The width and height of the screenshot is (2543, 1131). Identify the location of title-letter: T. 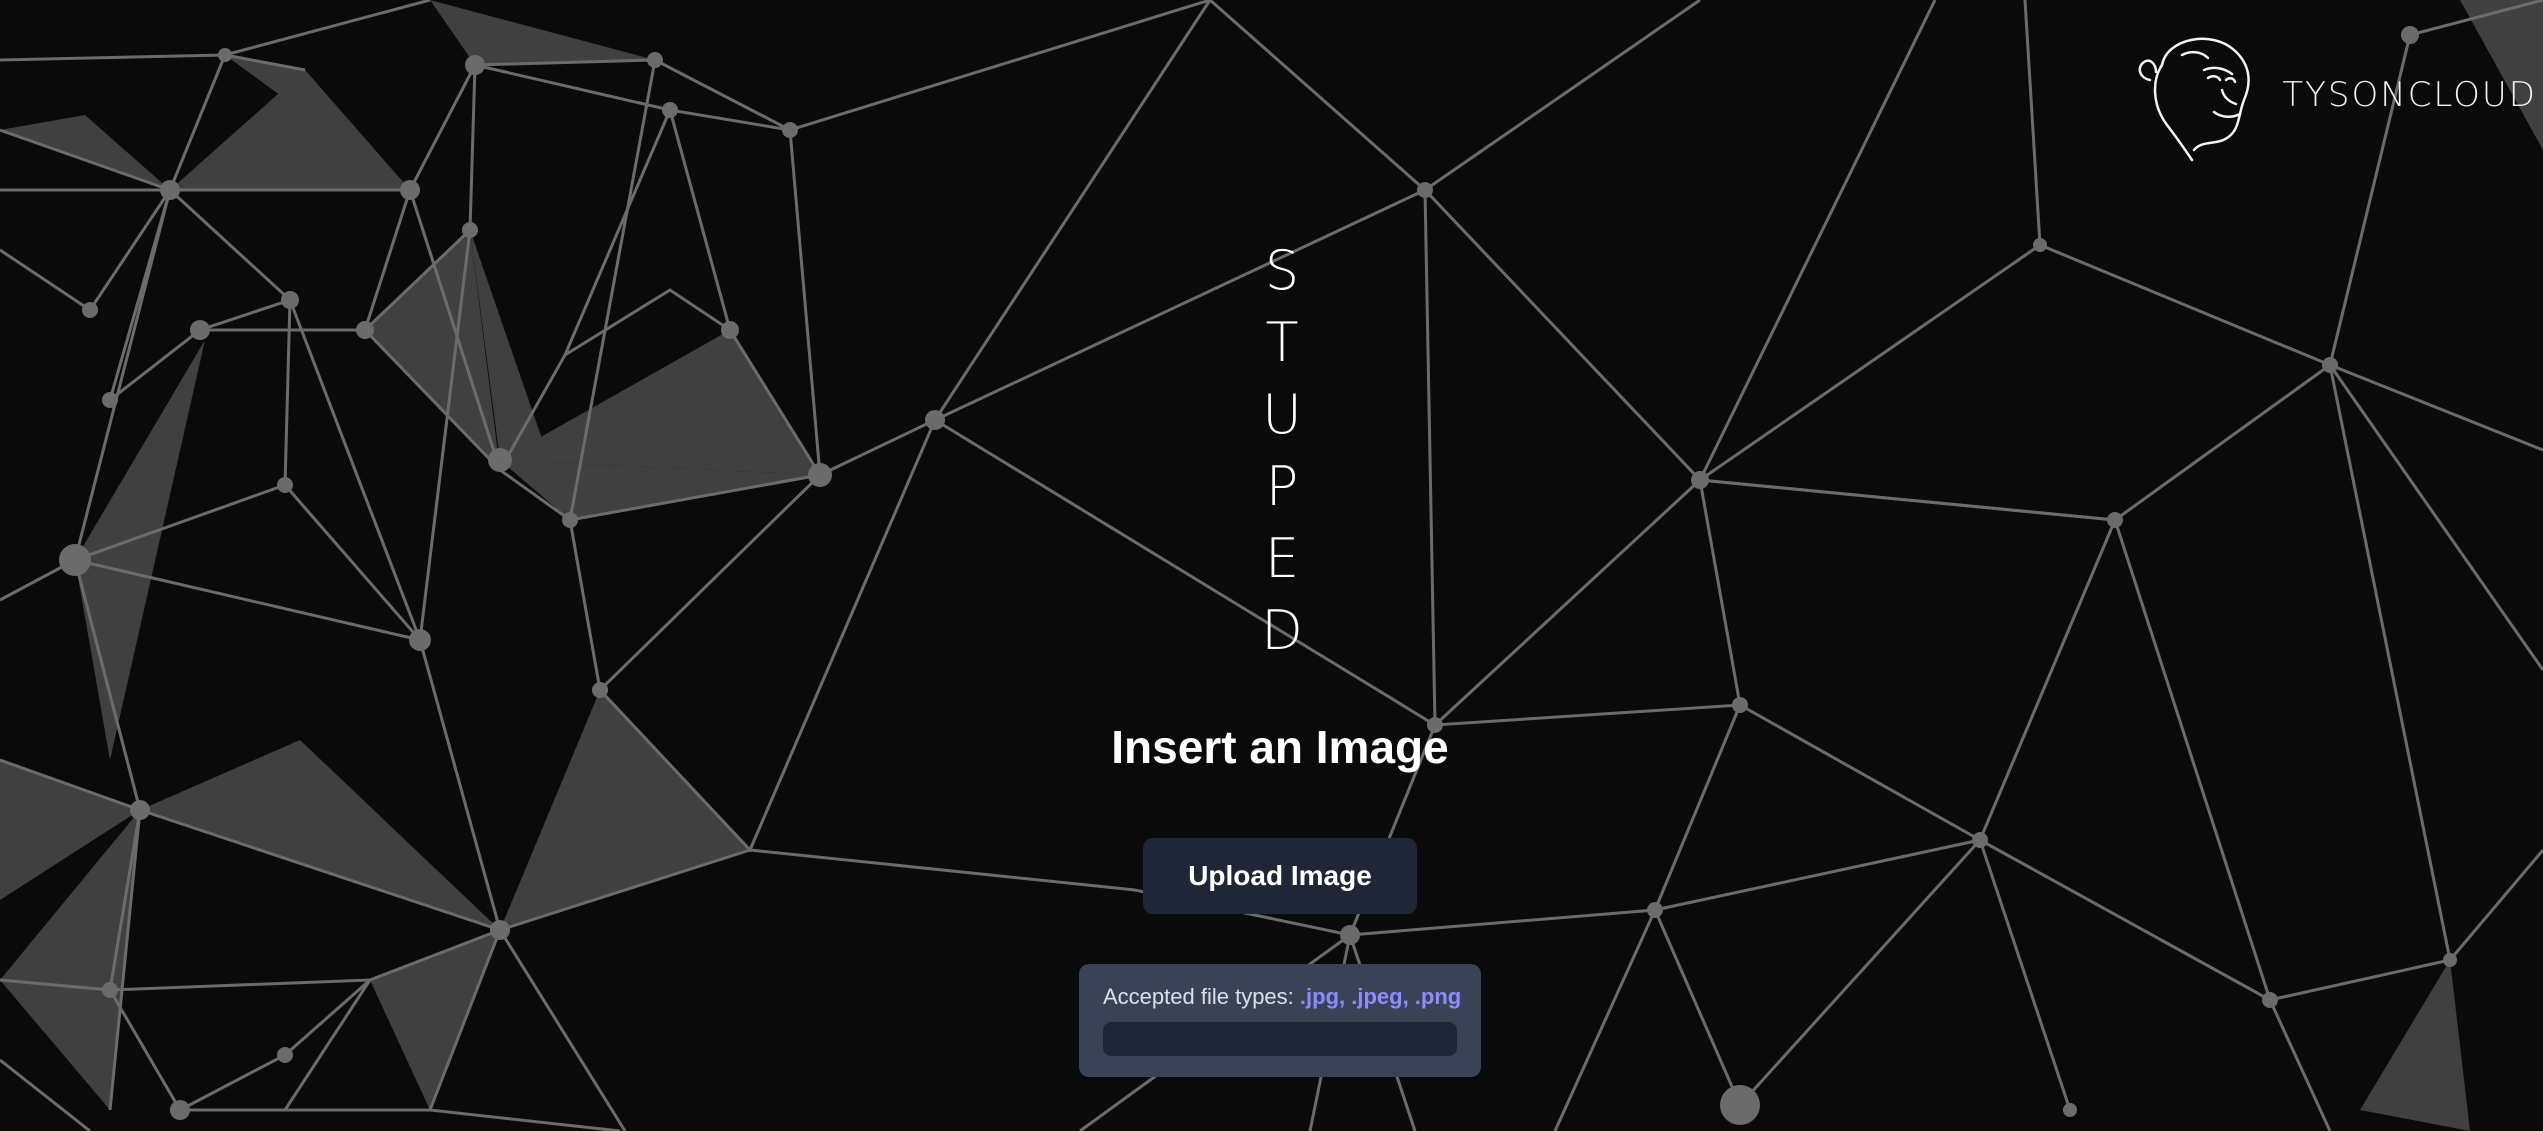
(1282, 342).